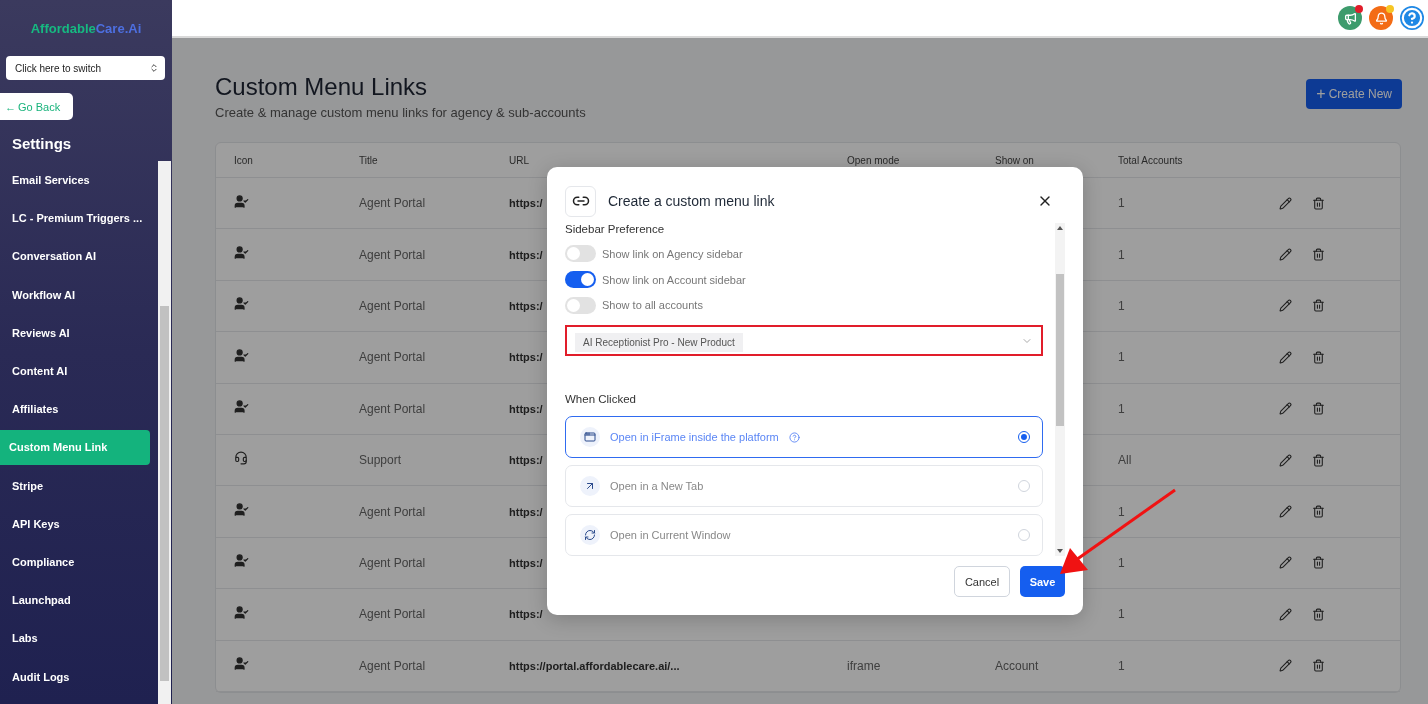 The width and height of the screenshot is (1428, 704). Describe the element at coordinates (75, 256) in the screenshot. I see `sidebar-item: Conversation AI` at that location.